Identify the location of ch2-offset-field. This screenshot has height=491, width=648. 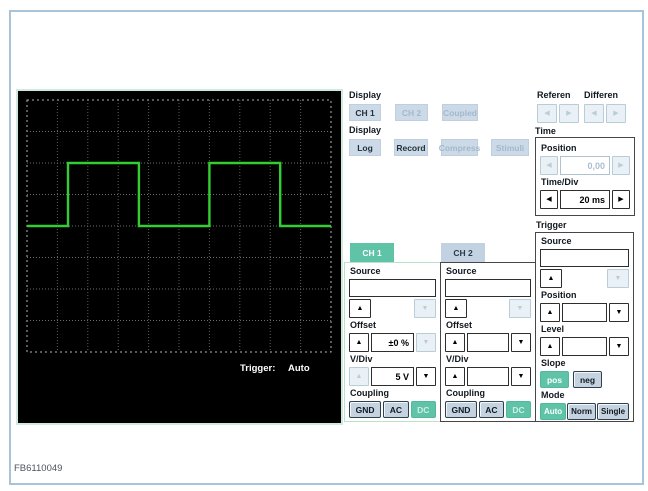
(488, 342).